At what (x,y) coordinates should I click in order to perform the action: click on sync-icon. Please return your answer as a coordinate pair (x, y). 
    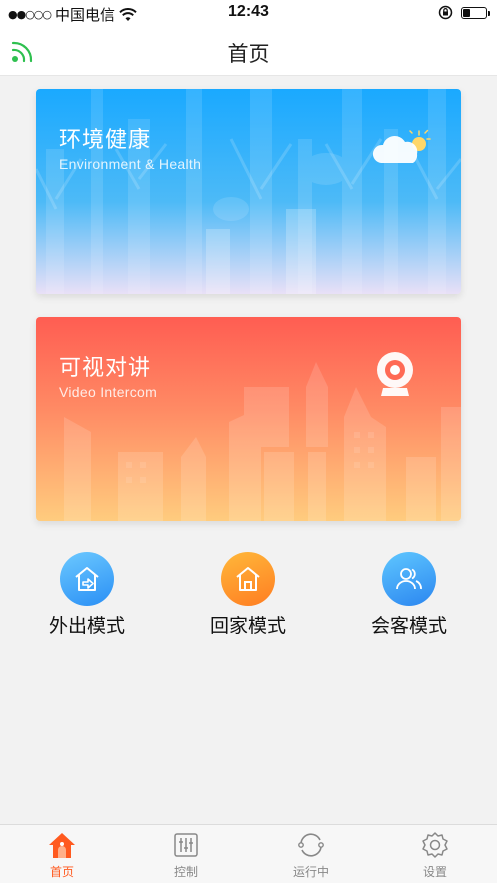
    Looking at the image, I should click on (311, 845).